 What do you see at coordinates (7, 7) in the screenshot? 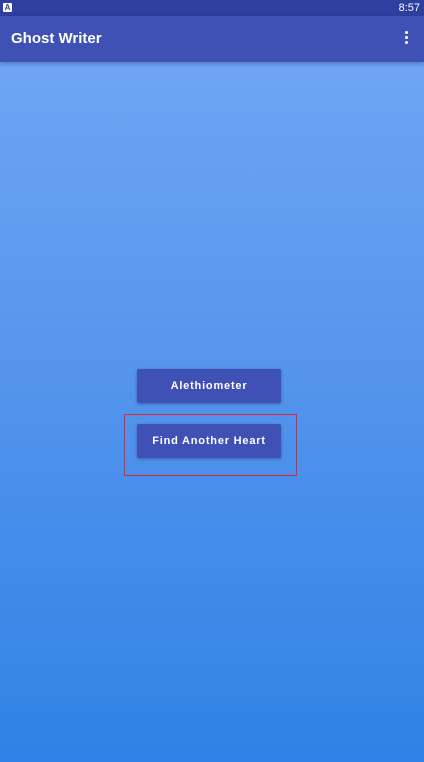
I see `notification-app-icon: A` at bounding box center [7, 7].